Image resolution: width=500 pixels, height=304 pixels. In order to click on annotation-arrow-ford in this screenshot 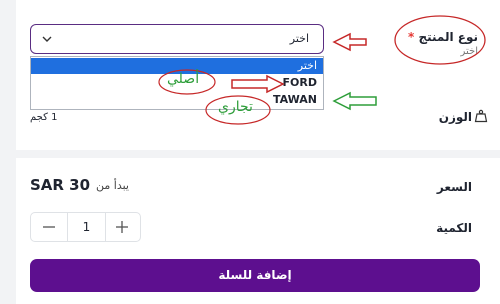, I will do `click(258, 84)`.